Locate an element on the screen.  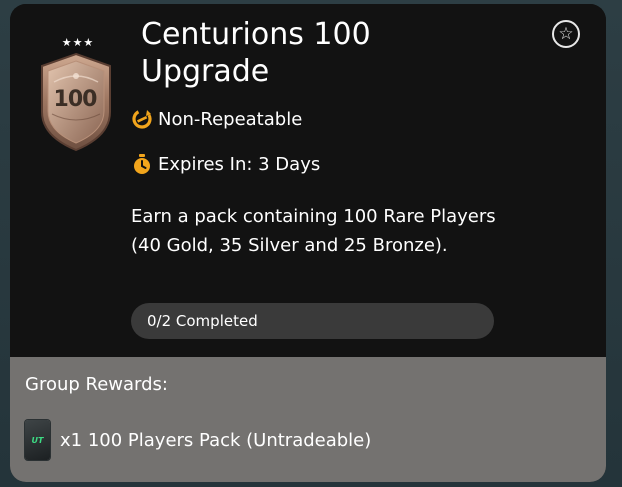
objective-badge: ★★★ 100 is located at coordinates (76, 94).